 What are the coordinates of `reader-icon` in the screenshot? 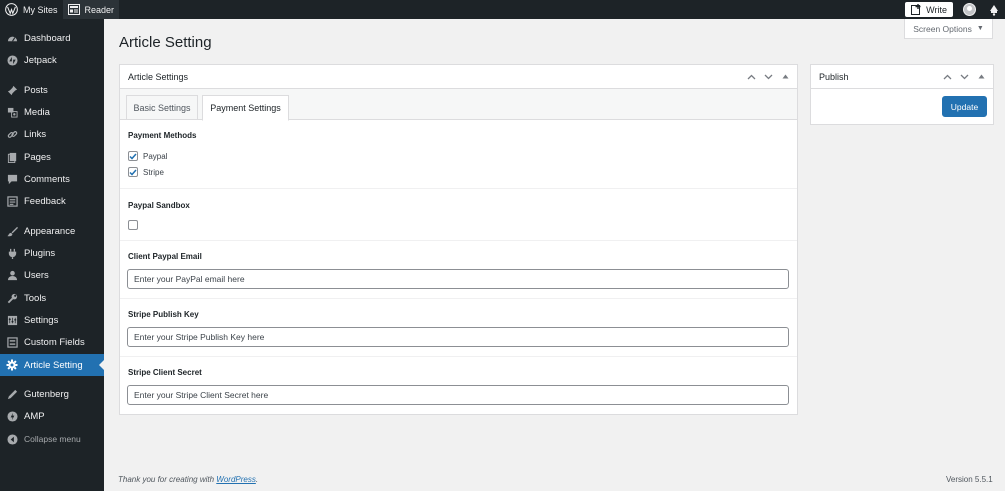 It's located at (73, 9).